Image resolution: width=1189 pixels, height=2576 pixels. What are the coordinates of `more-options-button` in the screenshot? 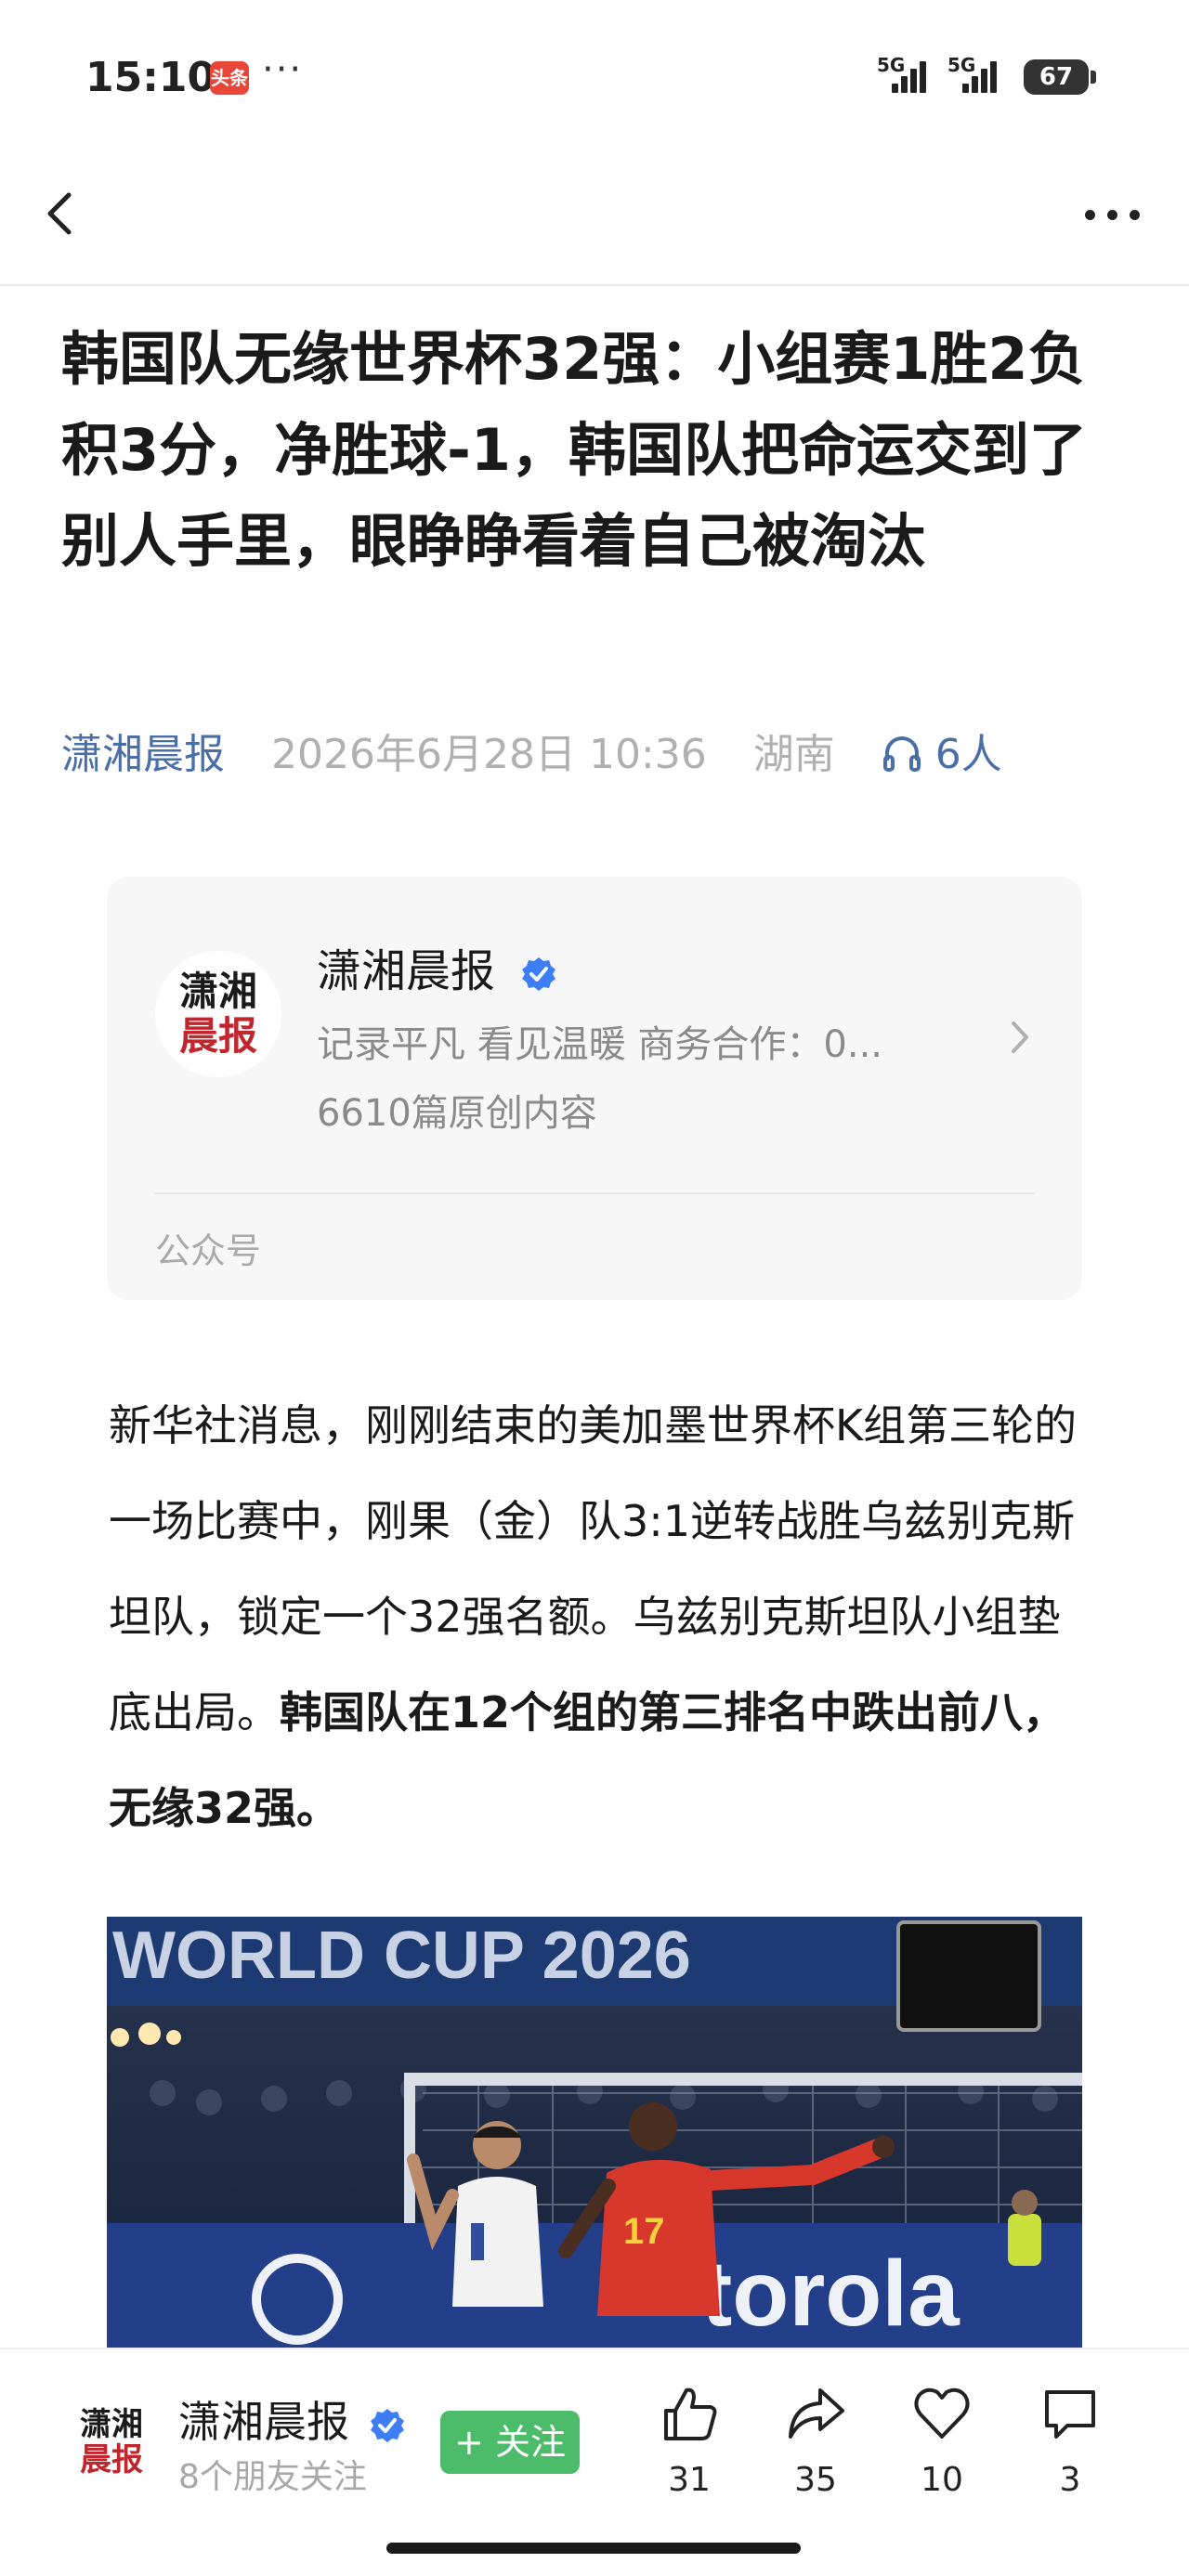 It's located at (1115, 213).